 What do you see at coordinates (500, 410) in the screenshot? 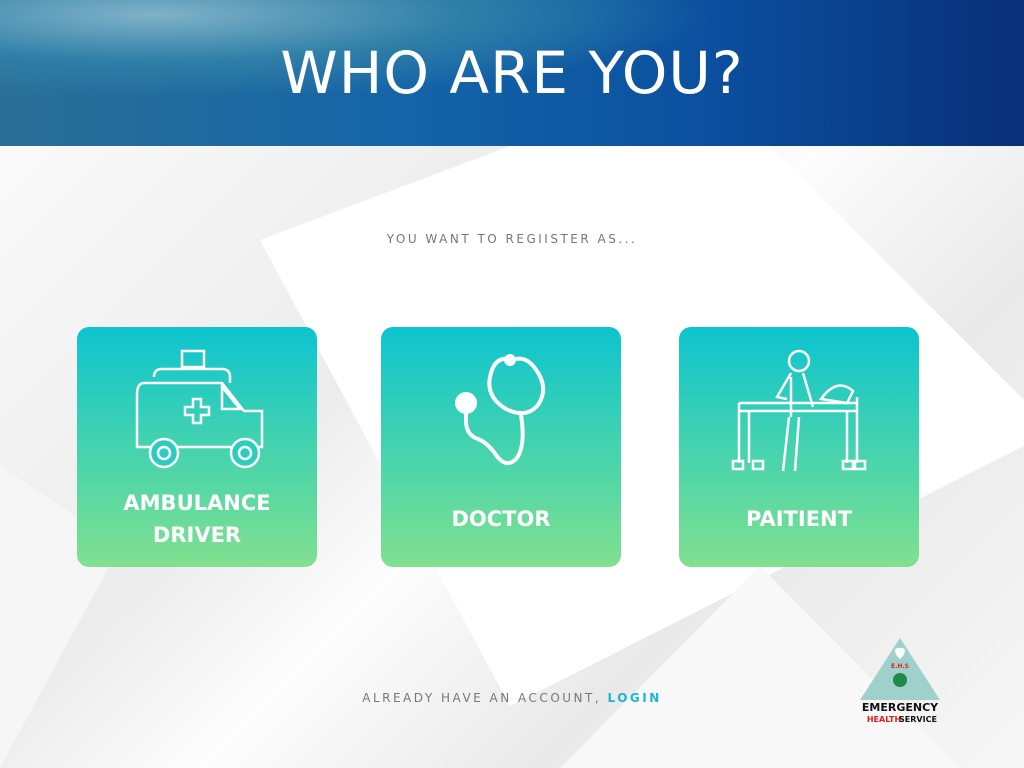
I see `stethoscope-icon` at bounding box center [500, 410].